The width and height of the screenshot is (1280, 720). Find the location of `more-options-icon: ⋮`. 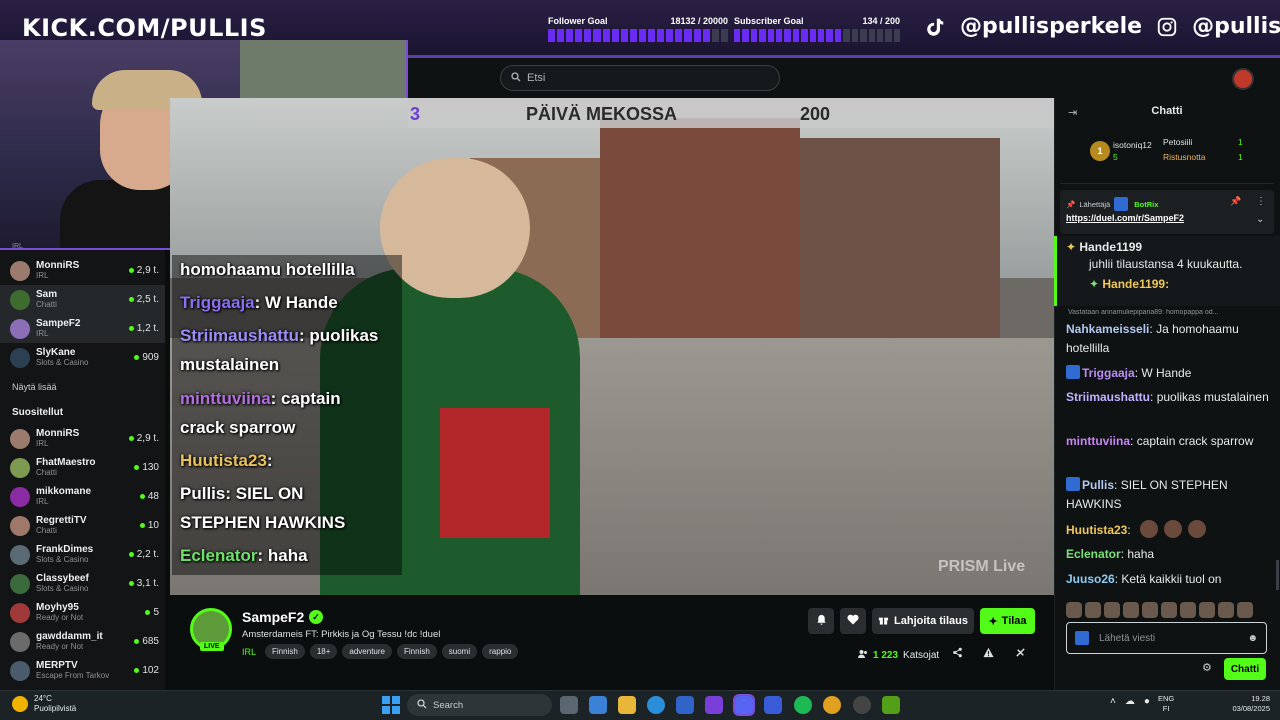

more-options-icon: ⋮ is located at coordinates (1261, 201).